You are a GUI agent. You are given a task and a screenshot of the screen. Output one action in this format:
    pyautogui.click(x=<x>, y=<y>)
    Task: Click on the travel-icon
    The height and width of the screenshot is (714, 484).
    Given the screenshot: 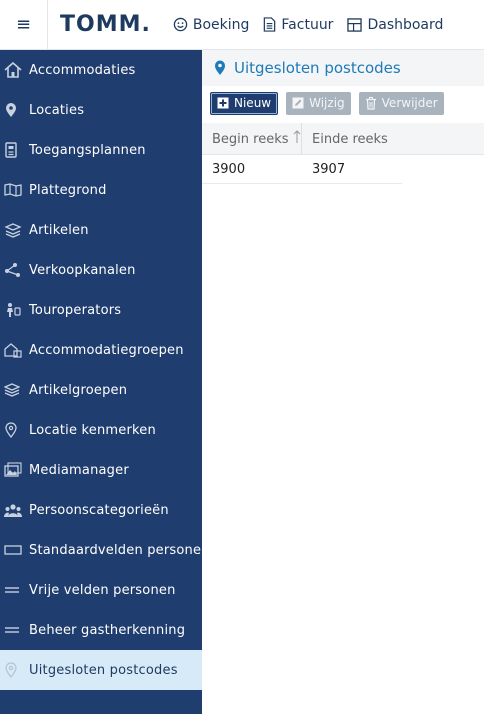 What is the action you would take?
    pyautogui.click(x=12, y=310)
    